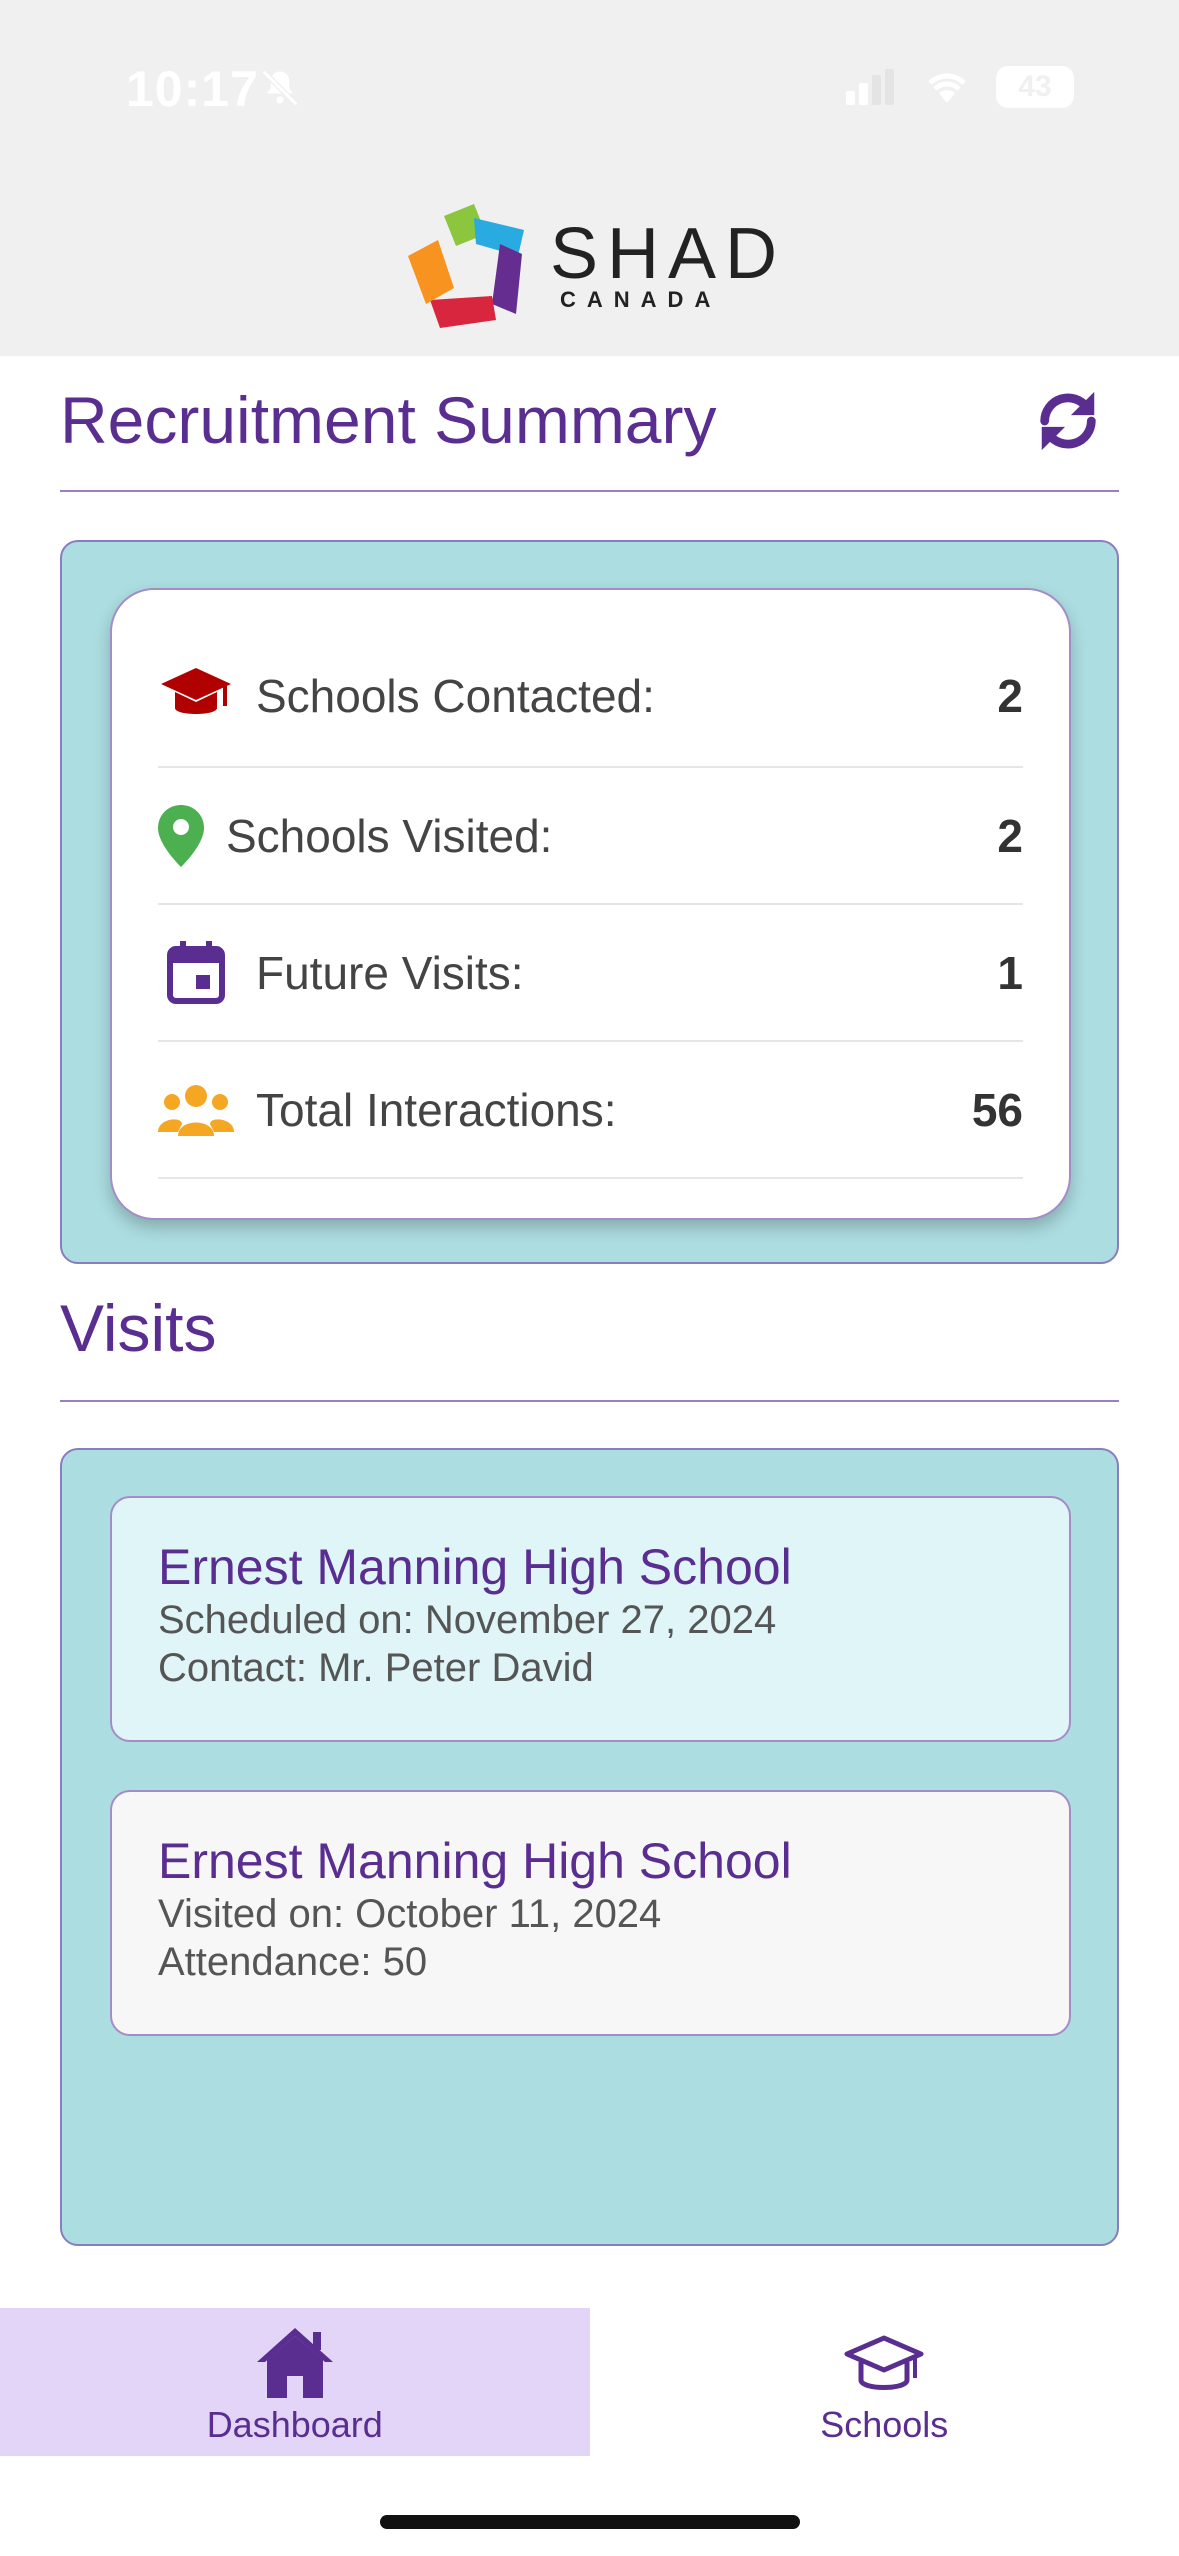  I want to click on stat-schools-visited: Schools Visited: 2, so click(590, 836).